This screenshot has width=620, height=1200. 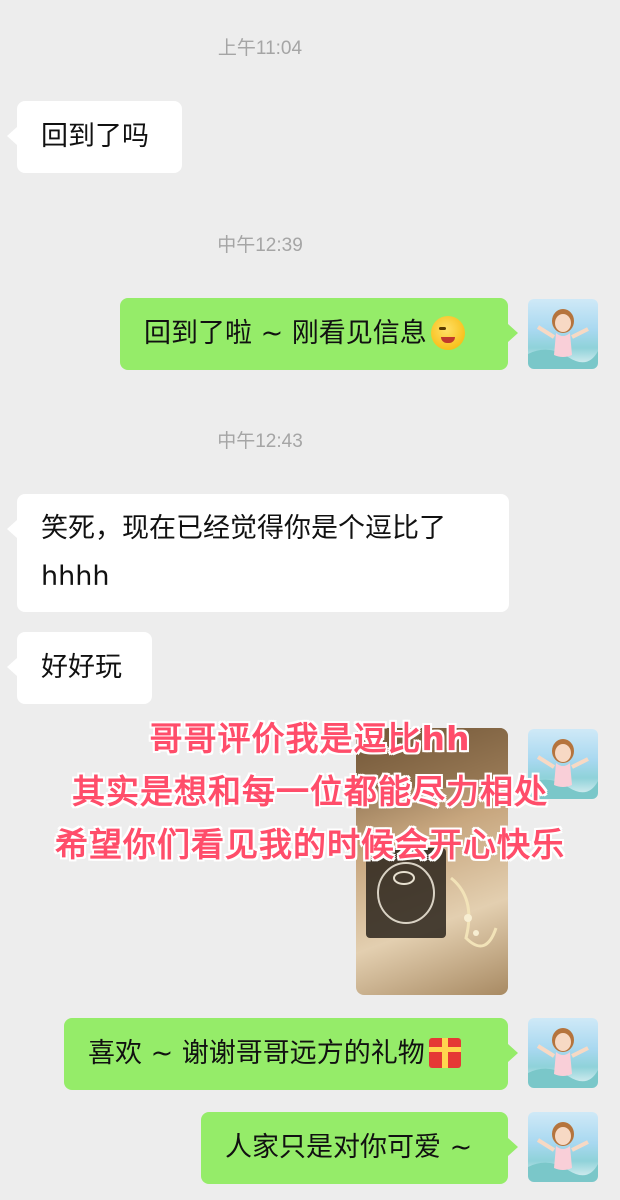 I want to click on message-text: 人家只是对你可爱 ~, so click(x=349, y=1147).